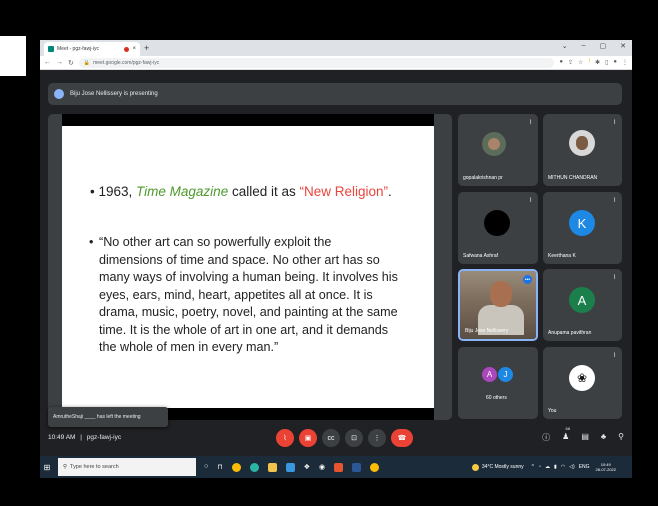  I want to click on chrome-icon, so click(236, 467).